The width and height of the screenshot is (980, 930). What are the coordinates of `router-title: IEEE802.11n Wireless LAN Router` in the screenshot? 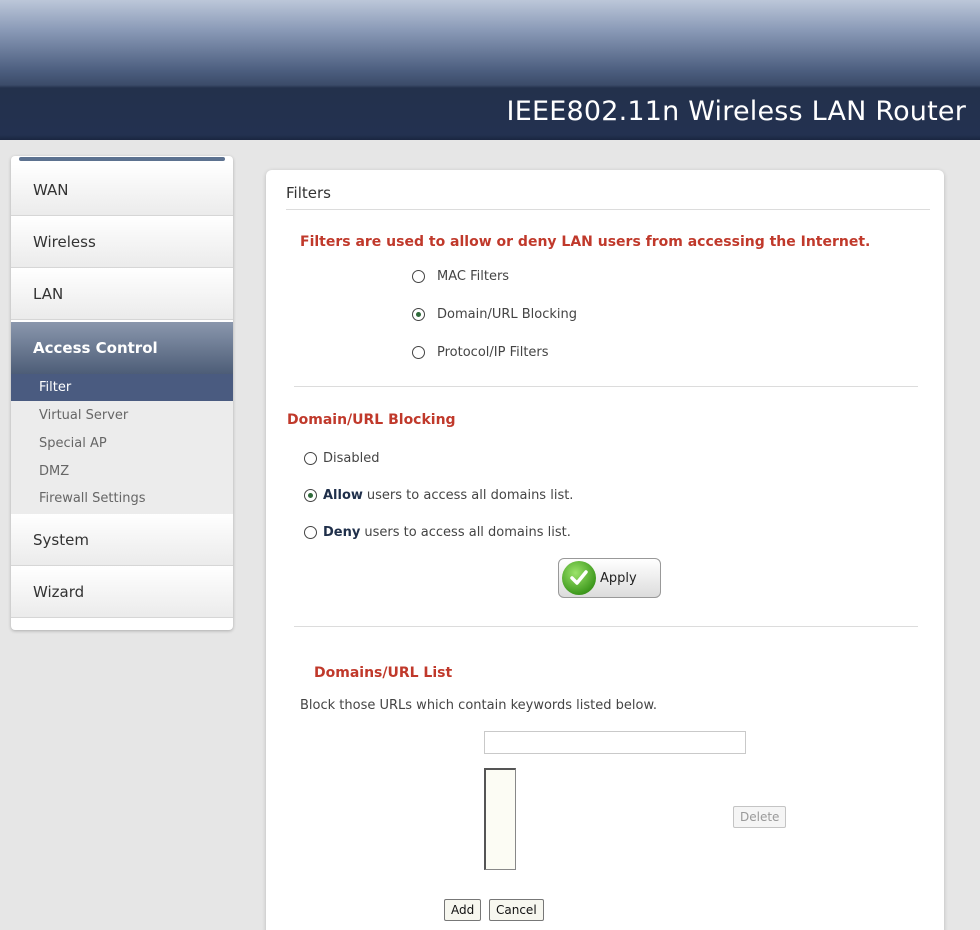 It's located at (736, 111).